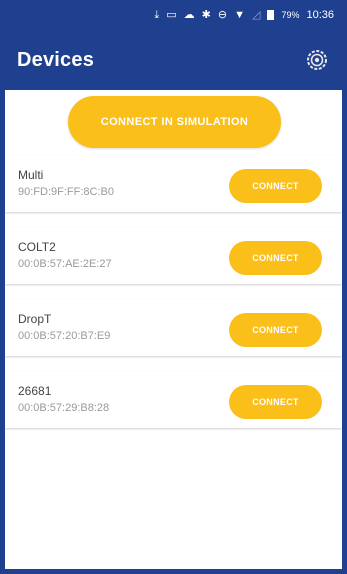  Describe the element at coordinates (65, 264) in the screenshot. I see `device-mac: 00:0B:57:AE:2E:27` at that location.